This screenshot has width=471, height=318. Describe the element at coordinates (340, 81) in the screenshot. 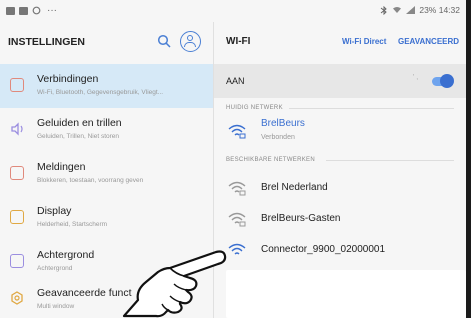

I see `wifi-toggle-row: AAN ' ,` at that location.